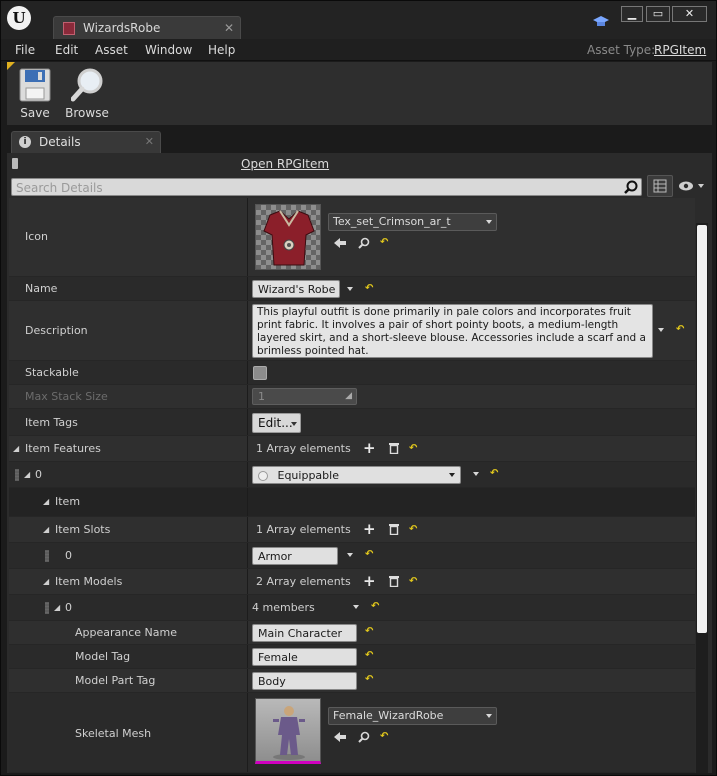  I want to click on item-models-row: ◢ Item Models 2 Array elements + ↶, so click(352, 582).